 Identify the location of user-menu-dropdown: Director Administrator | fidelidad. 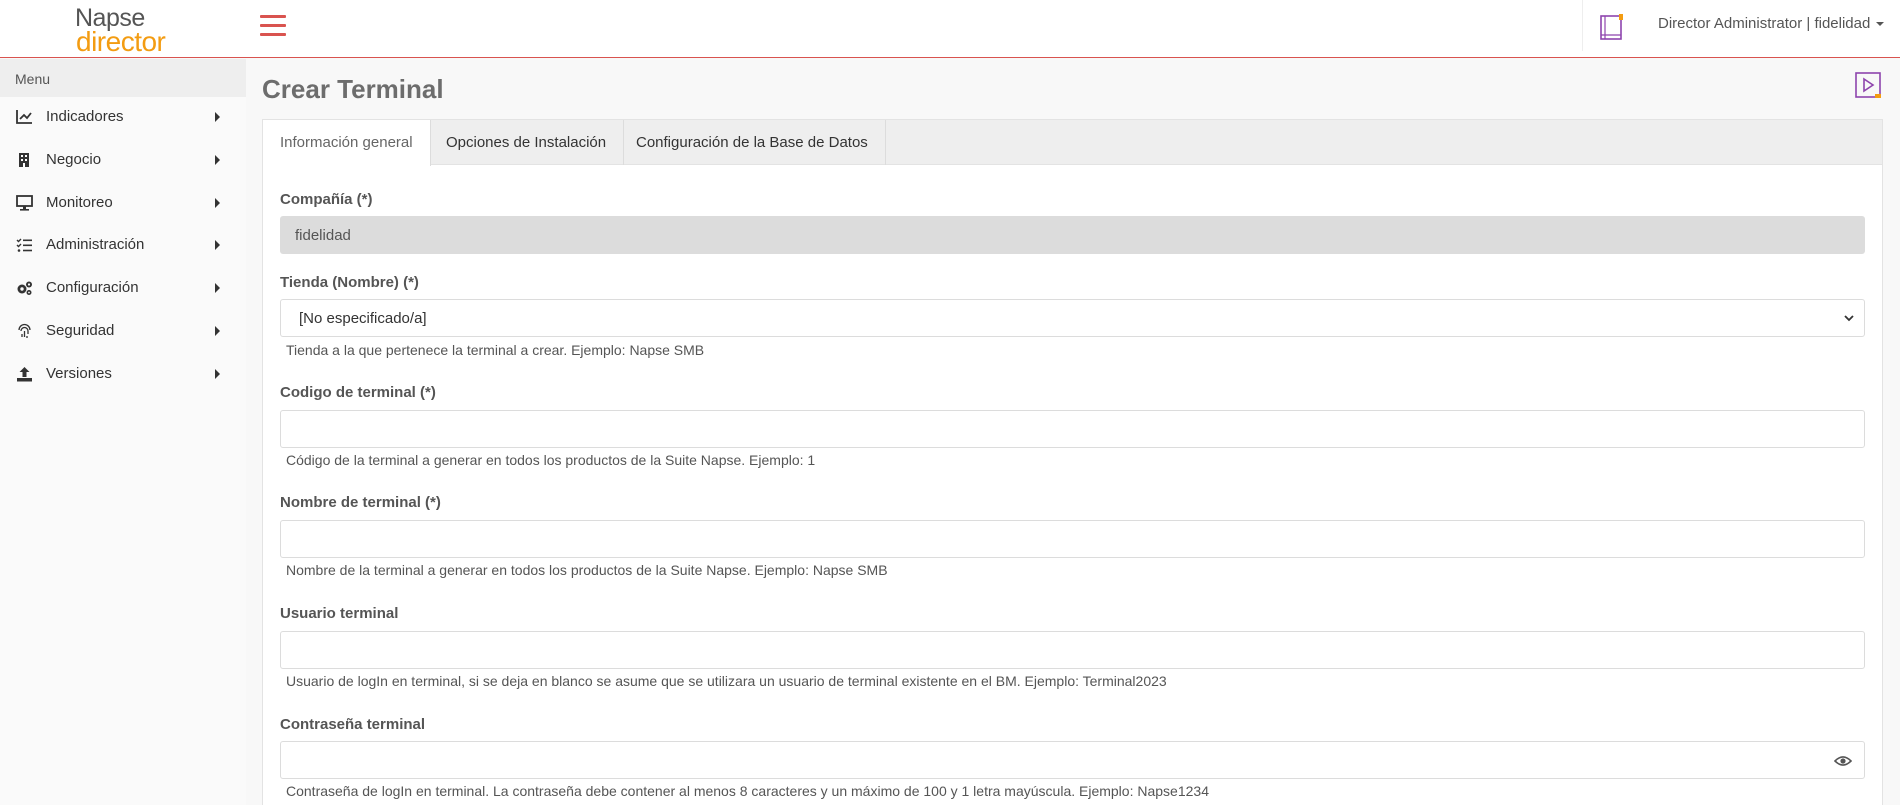
(1771, 24).